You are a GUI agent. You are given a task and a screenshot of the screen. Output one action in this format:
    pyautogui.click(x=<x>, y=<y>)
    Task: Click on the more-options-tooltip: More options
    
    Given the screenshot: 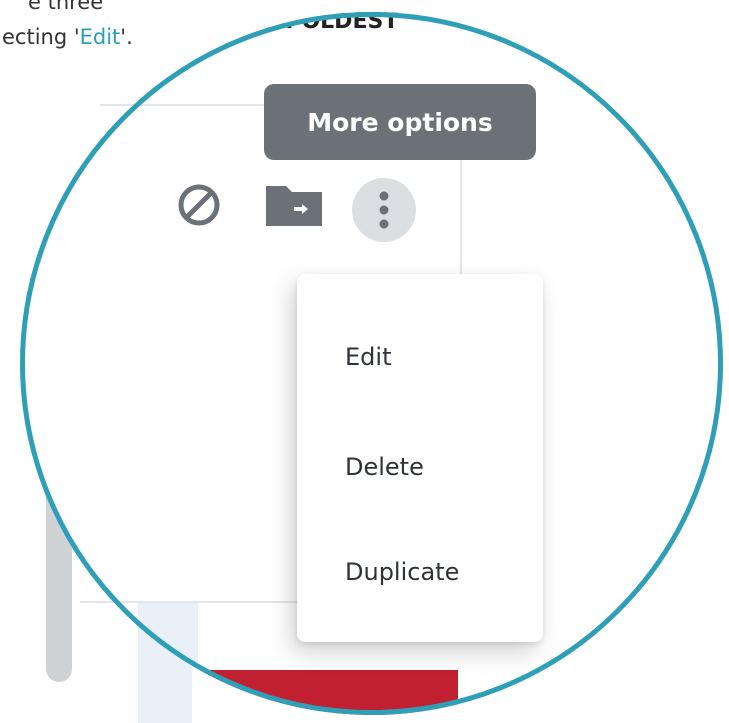 What is the action you would take?
    pyautogui.click(x=400, y=122)
    